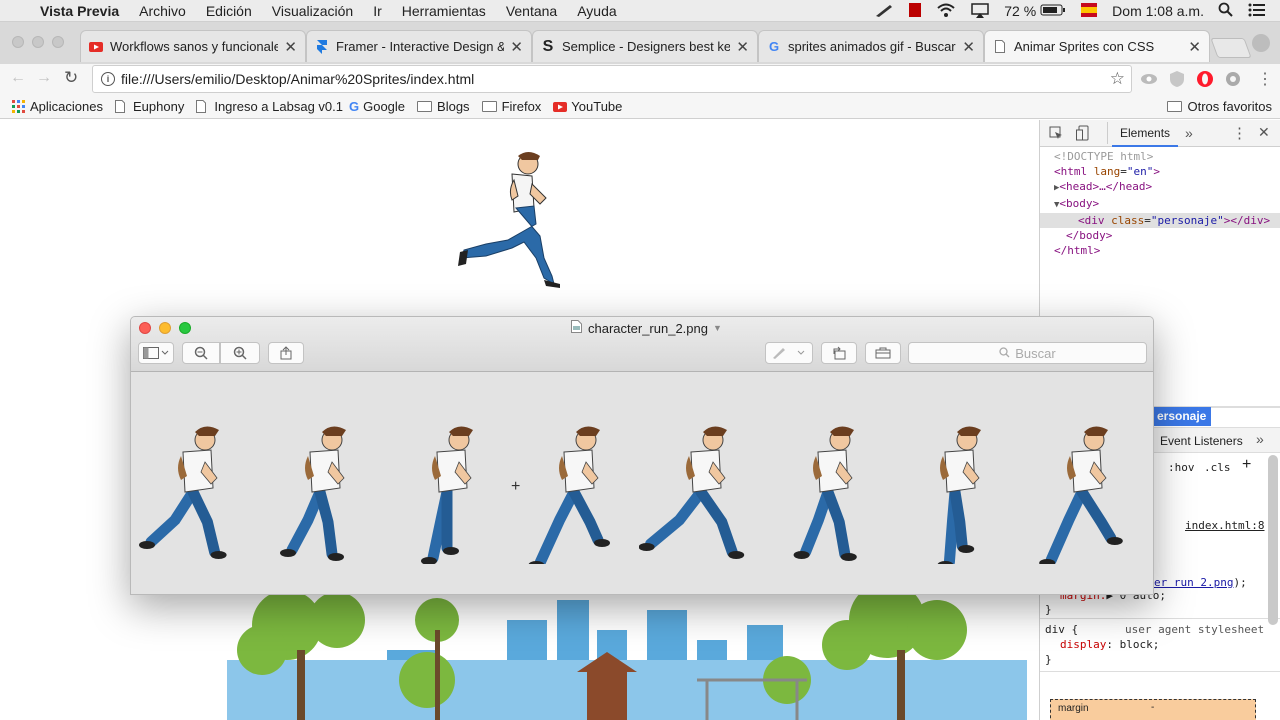 The image size is (1280, 720). I want to click on tab-framer: Framer - Interactive Design & ✕, so click(419, 46).